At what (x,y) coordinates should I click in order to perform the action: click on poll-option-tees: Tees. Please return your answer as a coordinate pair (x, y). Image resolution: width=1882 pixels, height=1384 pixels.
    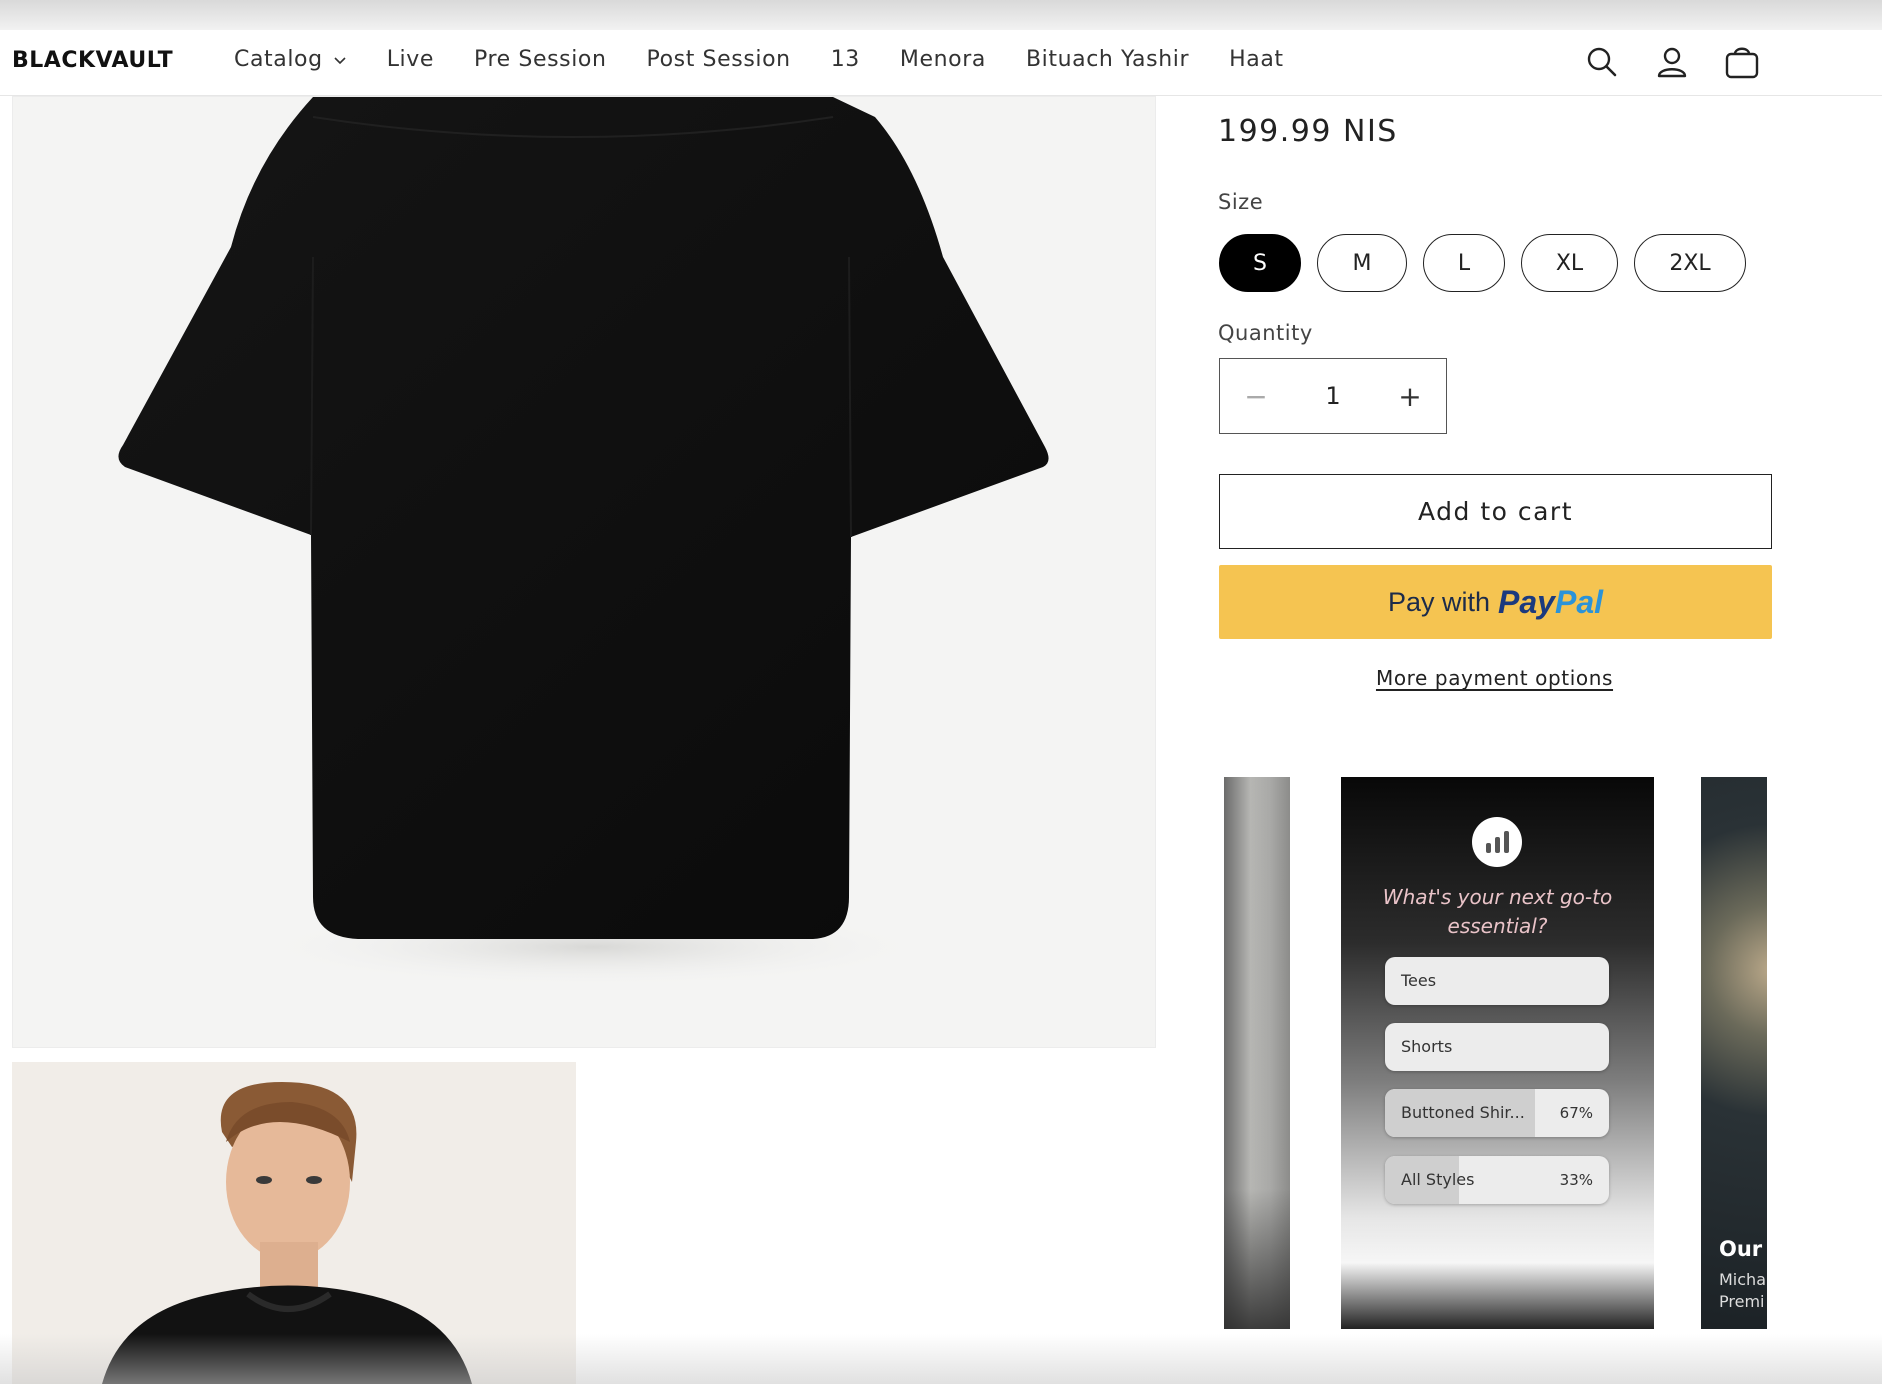
    Looking at the image, I should click on (1497, 981).